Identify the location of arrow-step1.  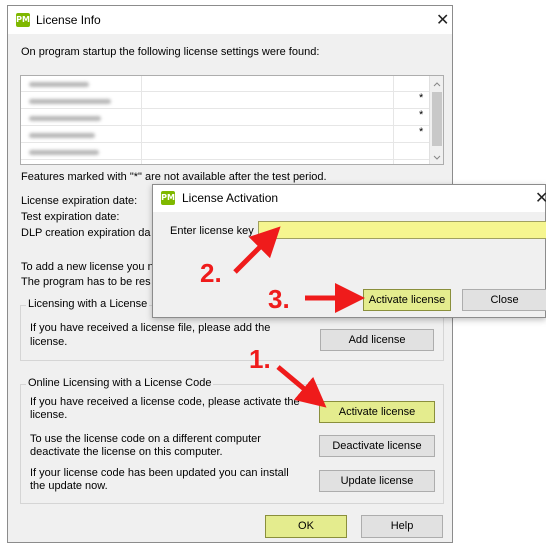
(301, 386).